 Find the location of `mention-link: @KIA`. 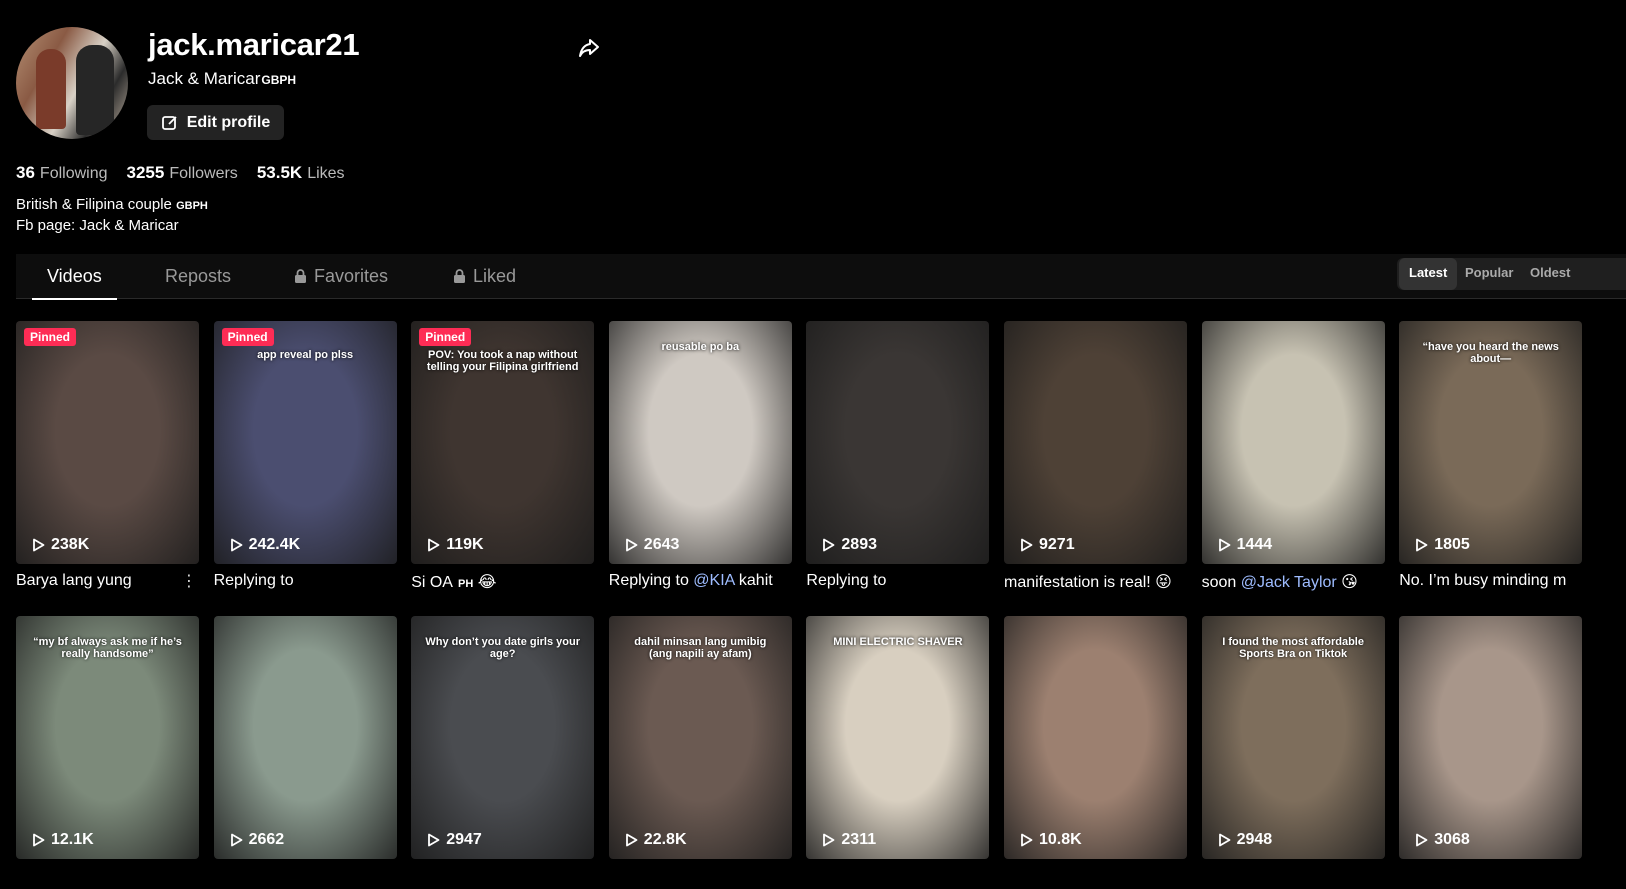

mention-link: @KIA is located at coordinates (713, 580).